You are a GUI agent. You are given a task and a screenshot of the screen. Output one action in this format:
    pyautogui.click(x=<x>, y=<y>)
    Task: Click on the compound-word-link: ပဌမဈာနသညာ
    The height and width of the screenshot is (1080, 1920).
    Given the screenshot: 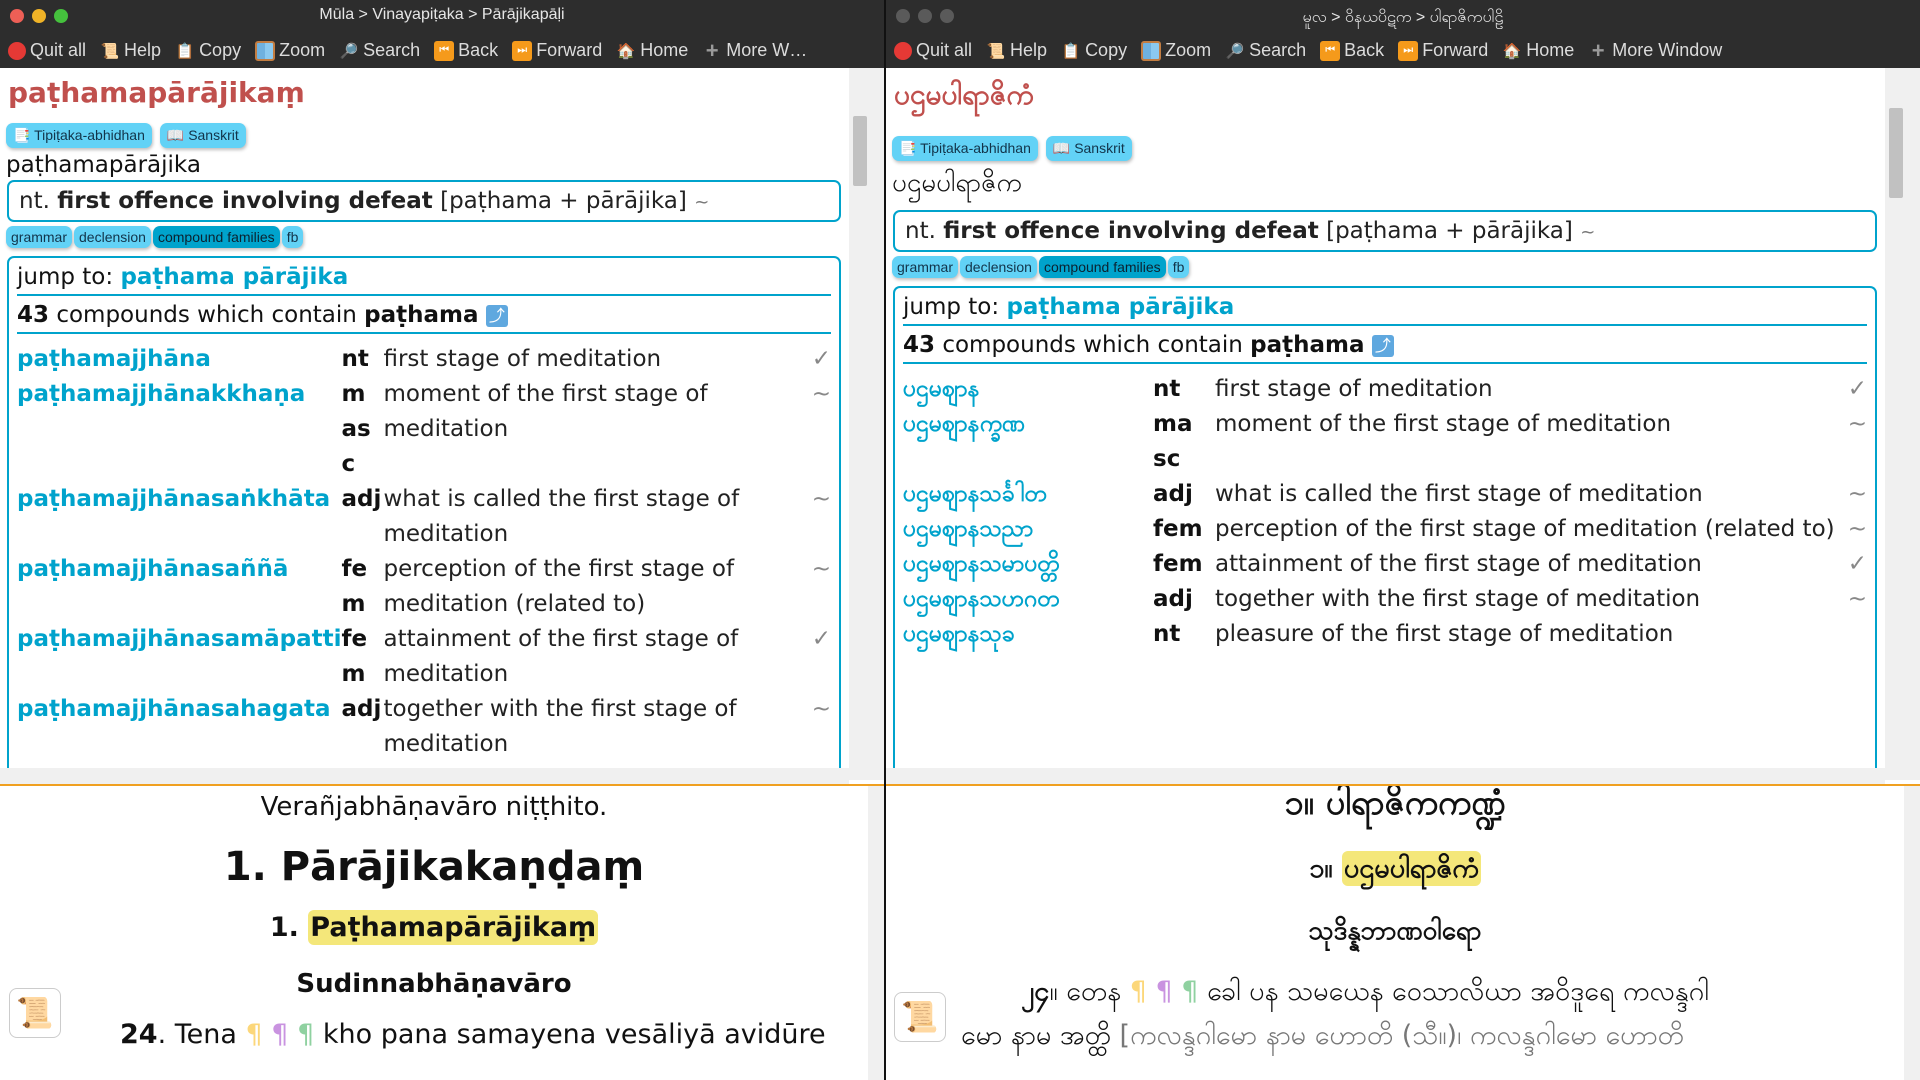 What is the action you would take?
    pyautogui.click(x=1028, y=529)
    